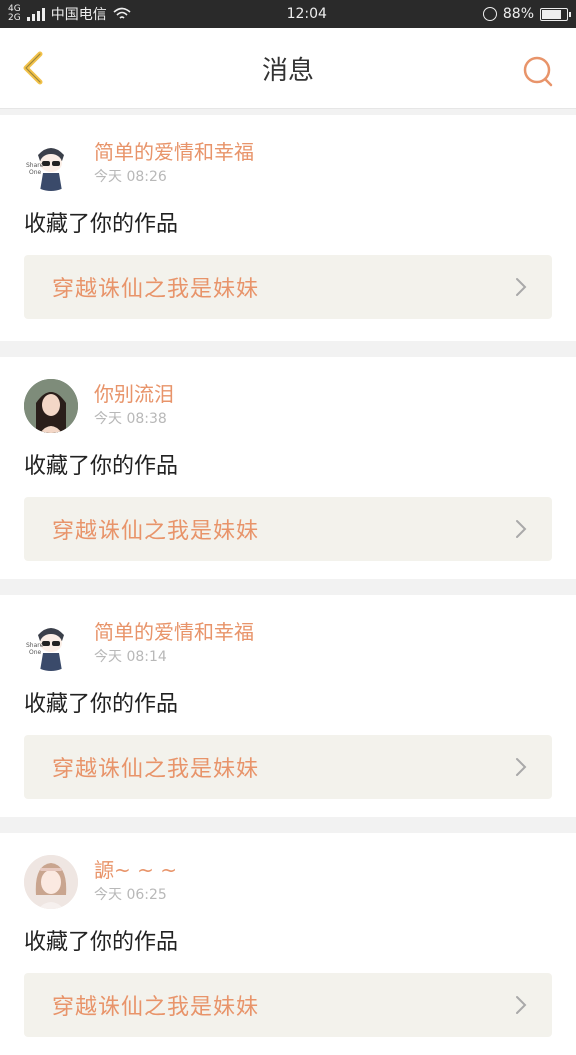 The image size is (576, 1055). I want to click on message-header: 謜~ ~ ~ 今天 06:25, so click(288, 884).